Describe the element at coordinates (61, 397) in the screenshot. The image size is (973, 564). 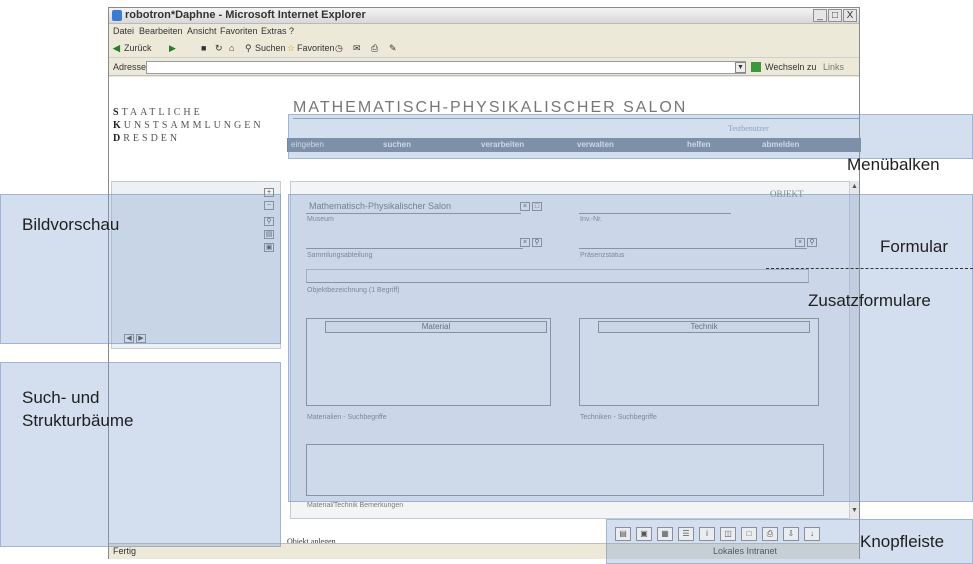
I see `label-such-line1: Such- und` at that location.